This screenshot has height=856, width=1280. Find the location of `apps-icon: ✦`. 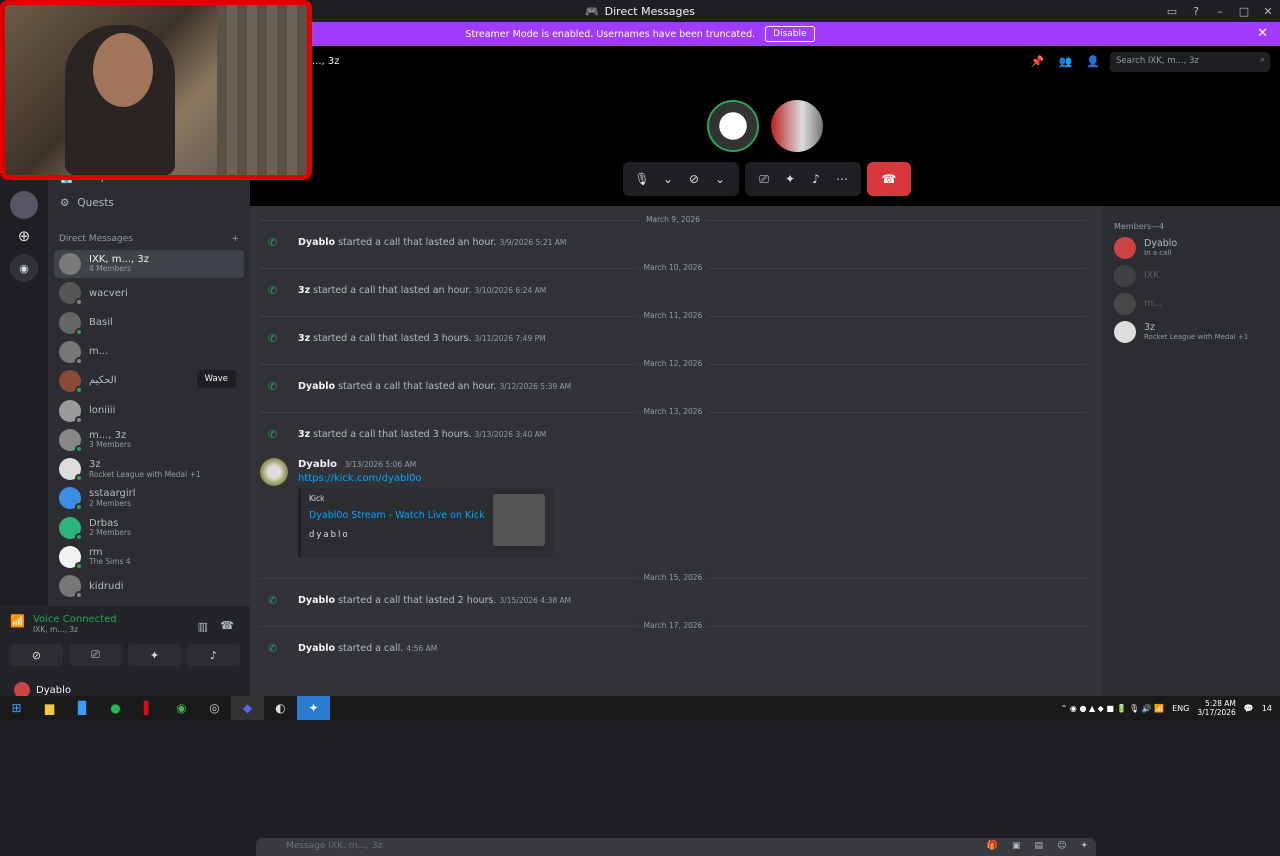

apps-icon: ✦ is located at coordinates (1084, 846).